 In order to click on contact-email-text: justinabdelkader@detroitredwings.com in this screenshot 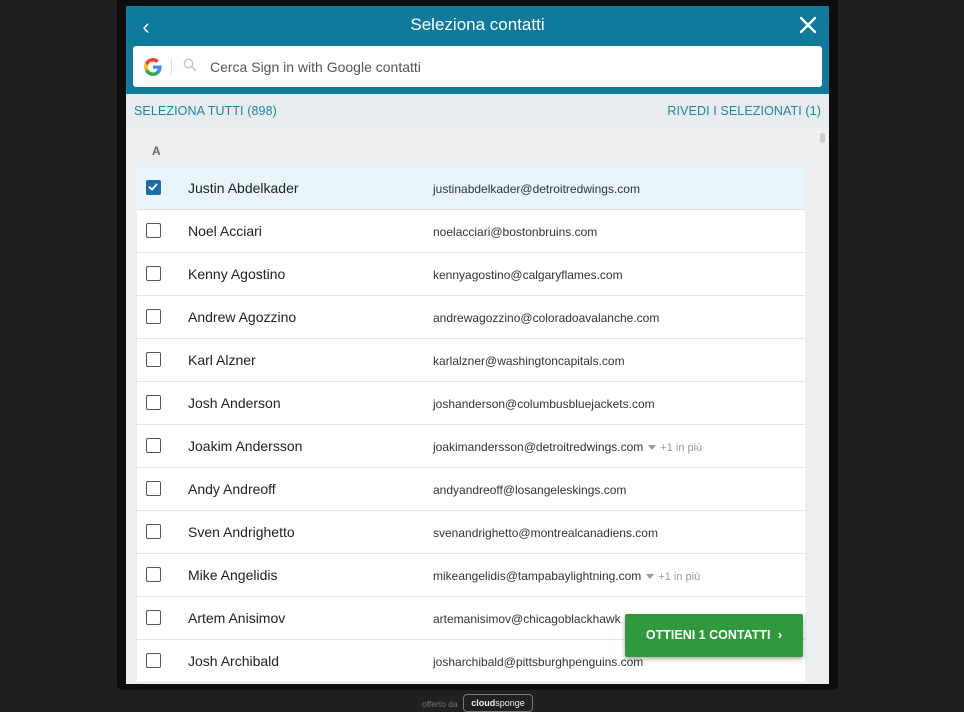, I will do `click(536, 189)`.